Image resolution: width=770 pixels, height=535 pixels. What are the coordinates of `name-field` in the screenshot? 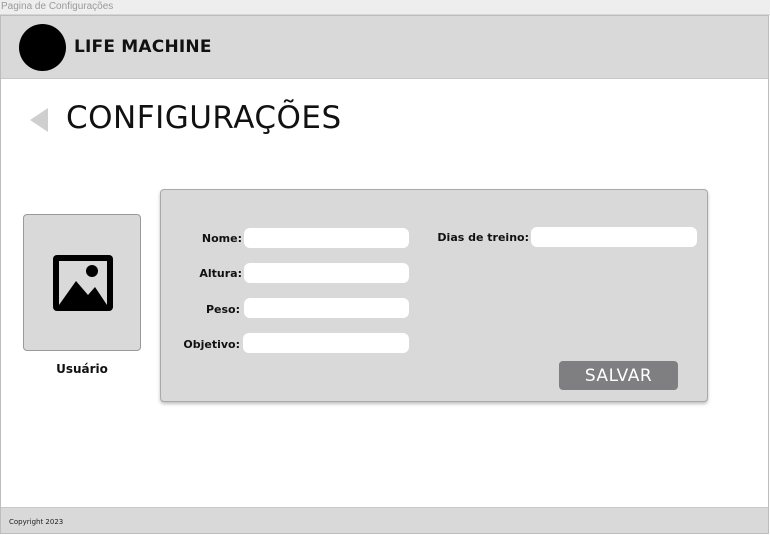 It's located at (326, 238).